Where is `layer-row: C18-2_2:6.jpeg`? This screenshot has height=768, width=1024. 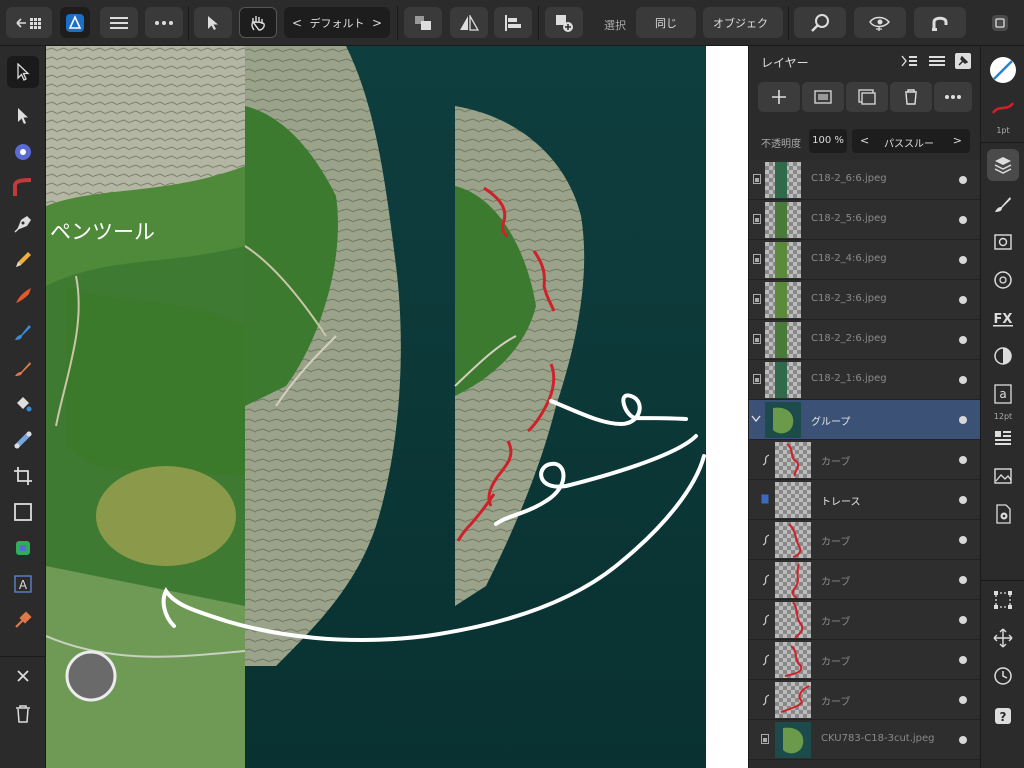 layer-row: C18-2_2:6.jpeg is located at coordinates (865, 340).